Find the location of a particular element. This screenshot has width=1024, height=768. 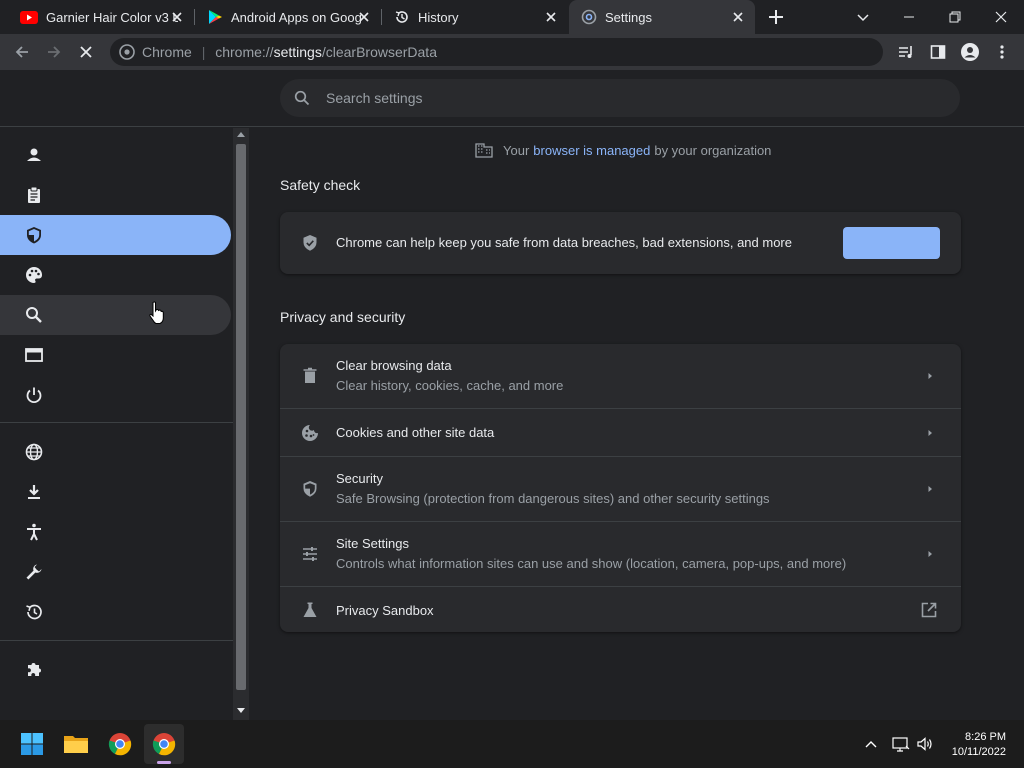

tab-history: History is located at coordinates (475, 17).